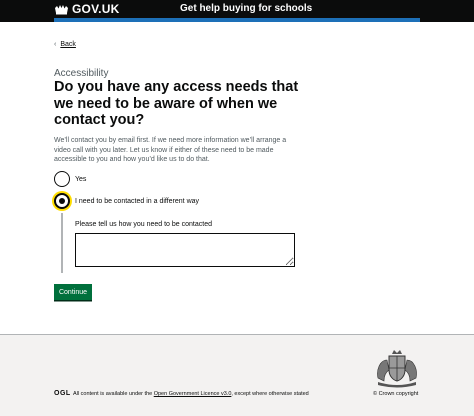 This screenshot has width=474, height=416. Describe the element at coordinates (81, 73) in the screenshot. I see `page-caption: Accessibility` at that location.